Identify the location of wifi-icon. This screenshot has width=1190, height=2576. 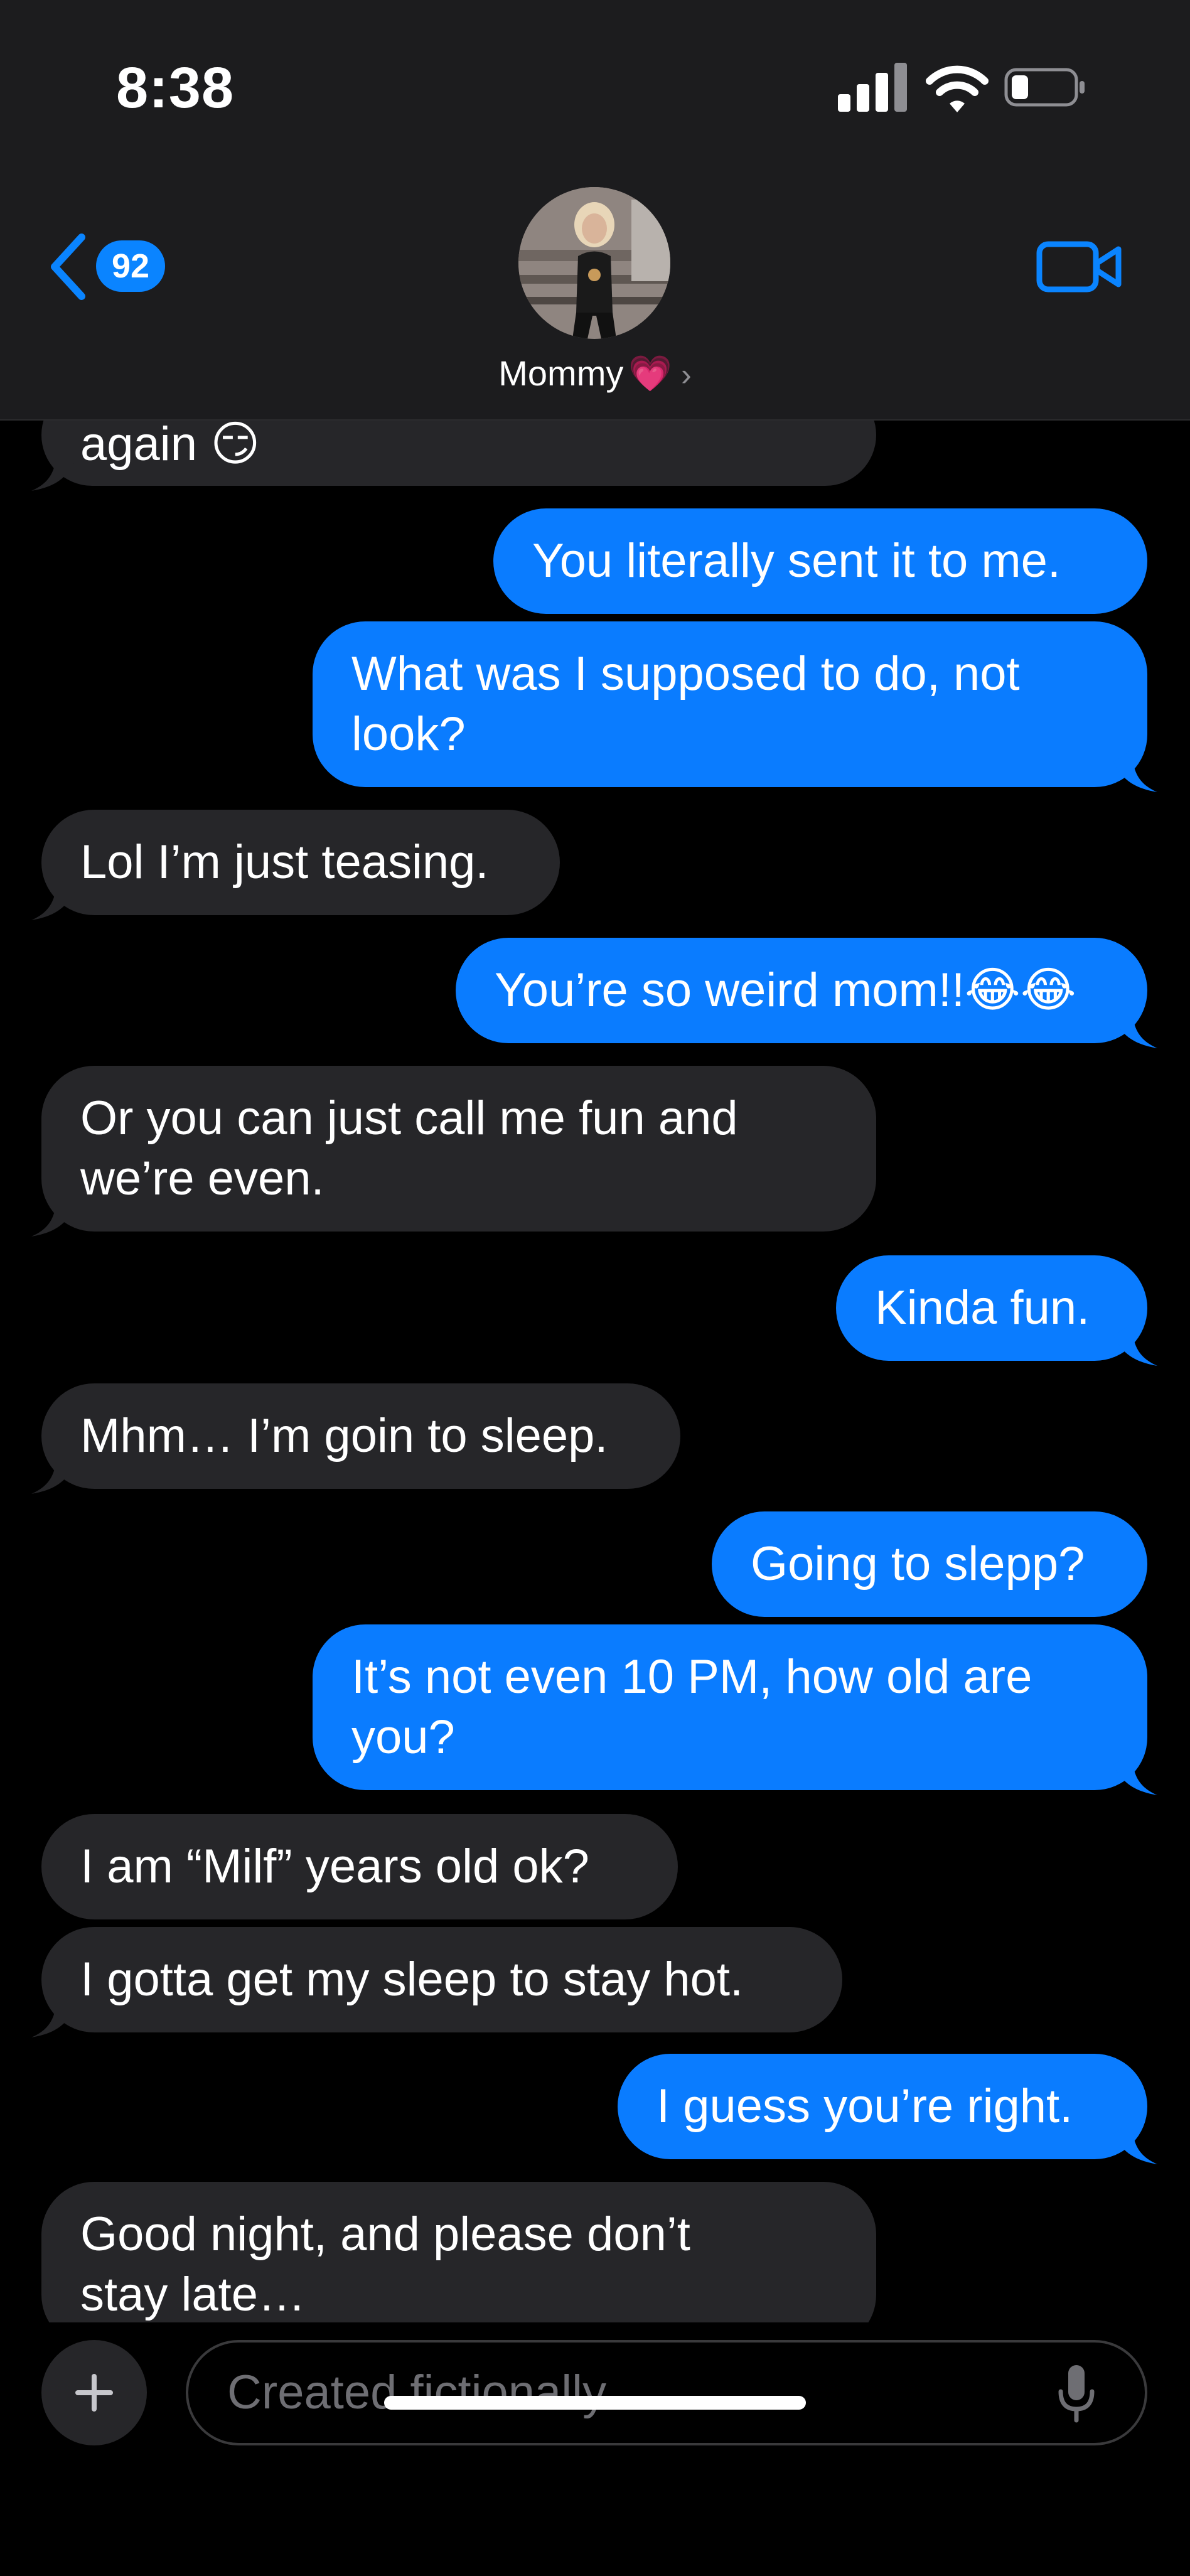
(957, 88).